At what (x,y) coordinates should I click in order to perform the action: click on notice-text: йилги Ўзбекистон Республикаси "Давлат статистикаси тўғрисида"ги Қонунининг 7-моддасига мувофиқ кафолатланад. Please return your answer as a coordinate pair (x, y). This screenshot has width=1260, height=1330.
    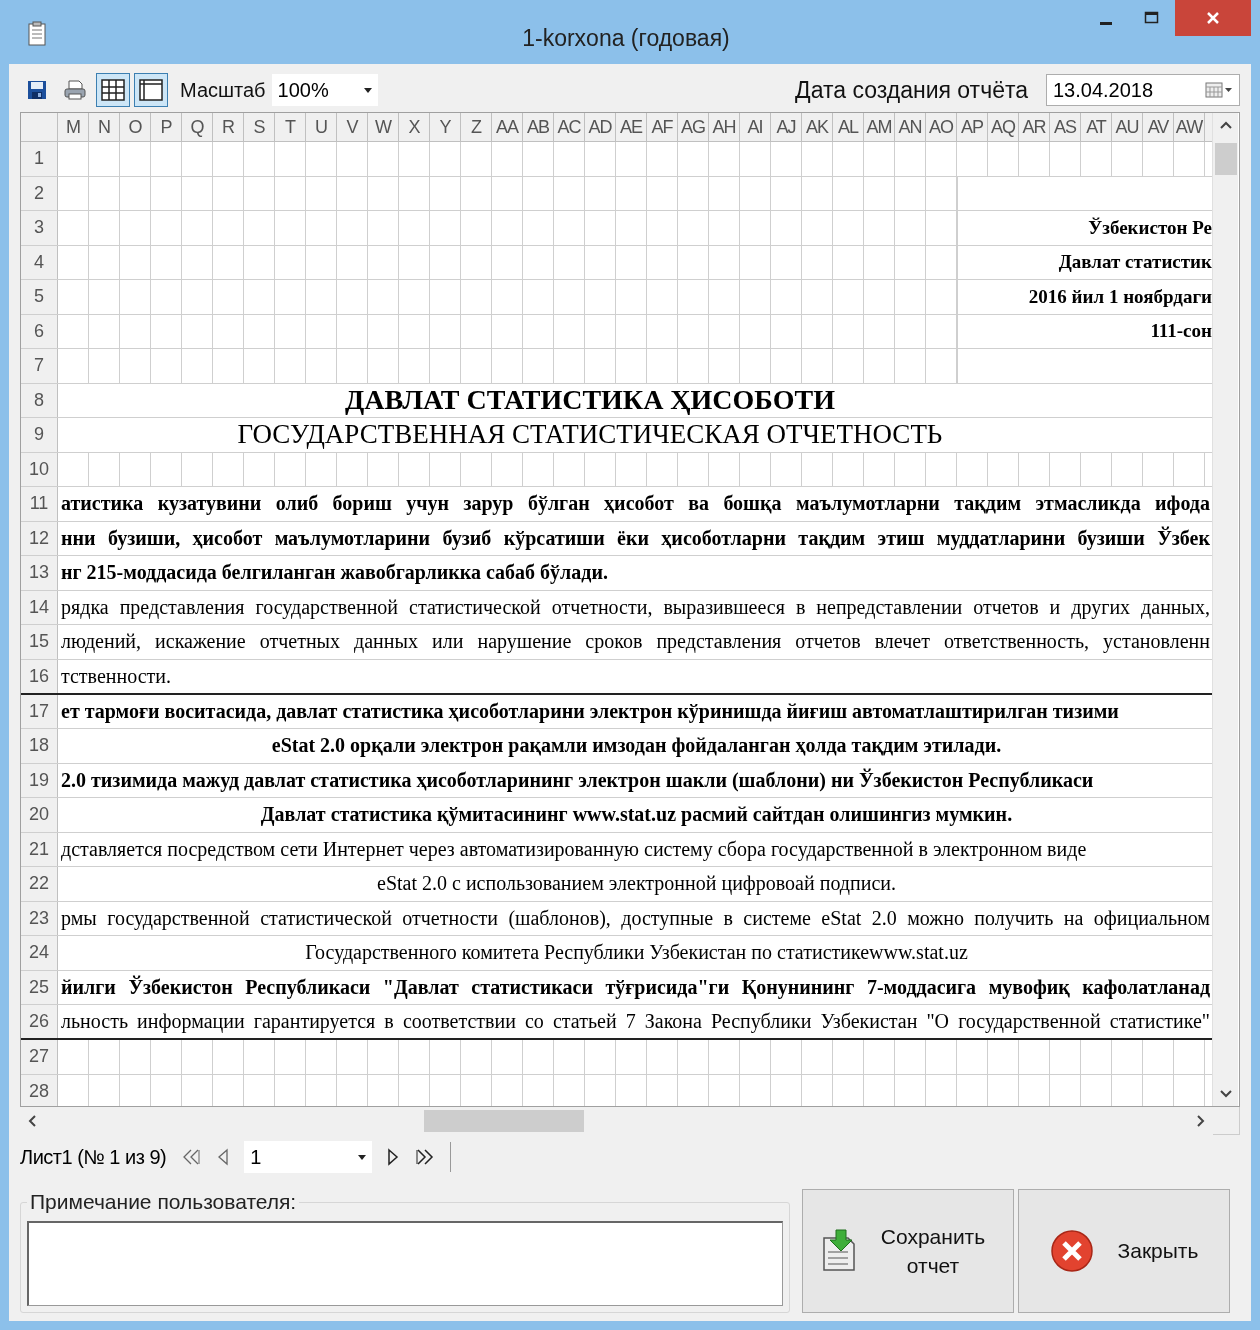
    Looking at the image, I should click on (635, 987).